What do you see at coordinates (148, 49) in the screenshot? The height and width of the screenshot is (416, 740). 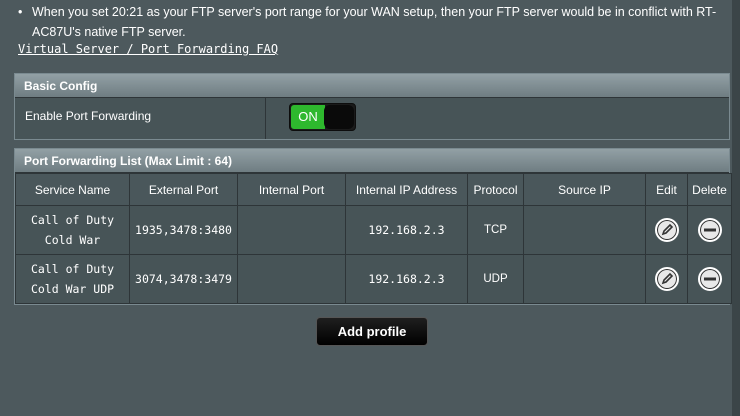 I see `port-forwarding-faq-link: Virtual Server / Port Forwarding FAQ` at bounding box center [148, 49].